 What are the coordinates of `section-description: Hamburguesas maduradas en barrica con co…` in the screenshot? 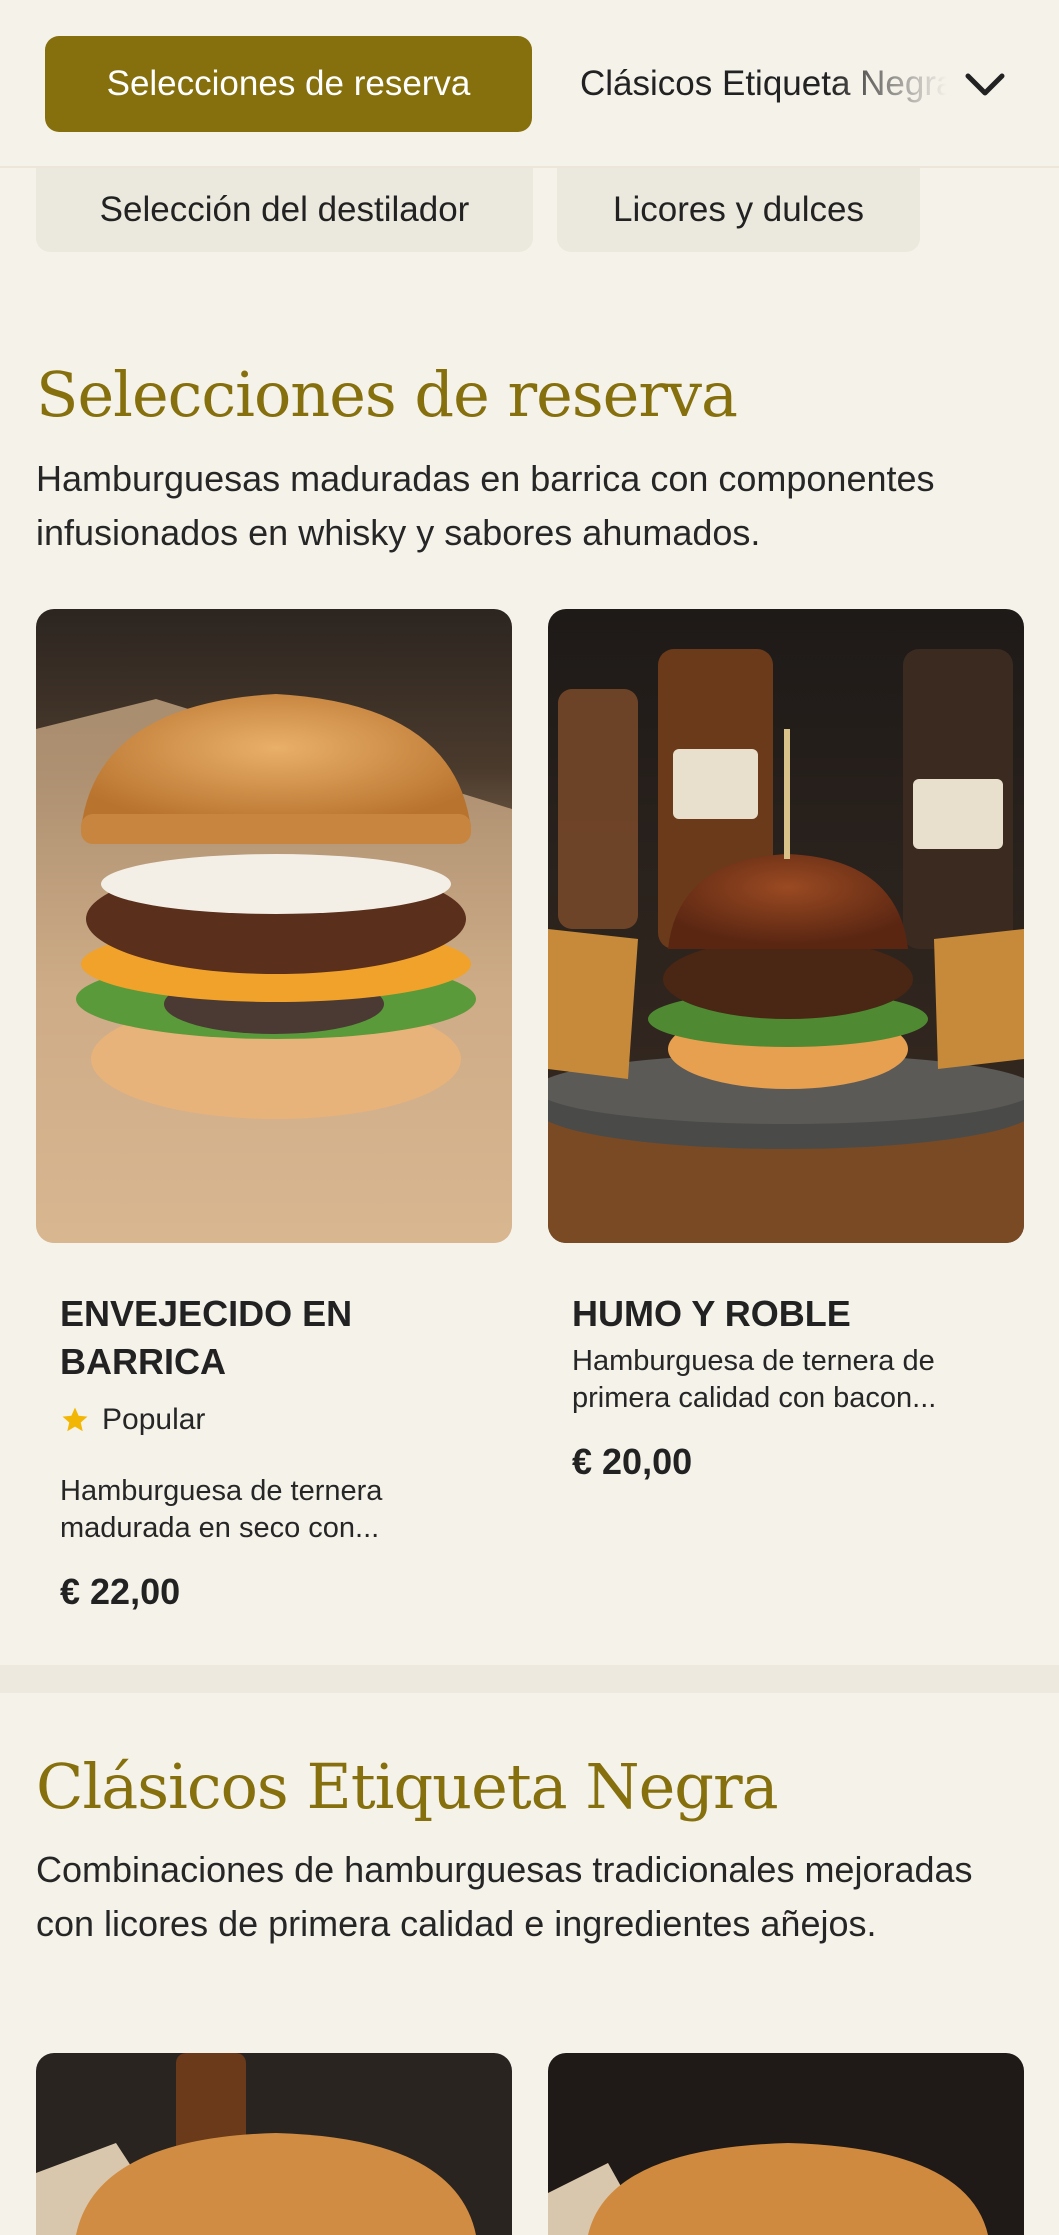 It's located at (485, 505).